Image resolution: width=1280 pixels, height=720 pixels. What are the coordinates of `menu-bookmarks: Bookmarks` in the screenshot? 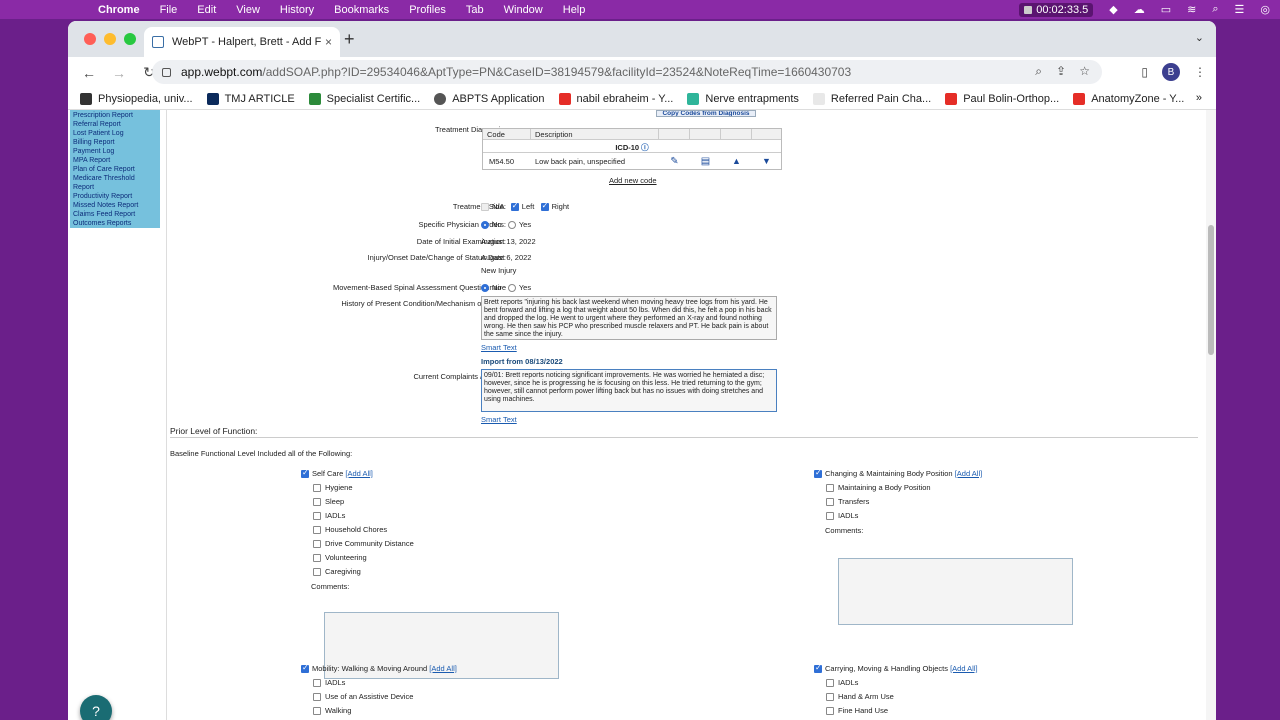 It's located at (361, 10).